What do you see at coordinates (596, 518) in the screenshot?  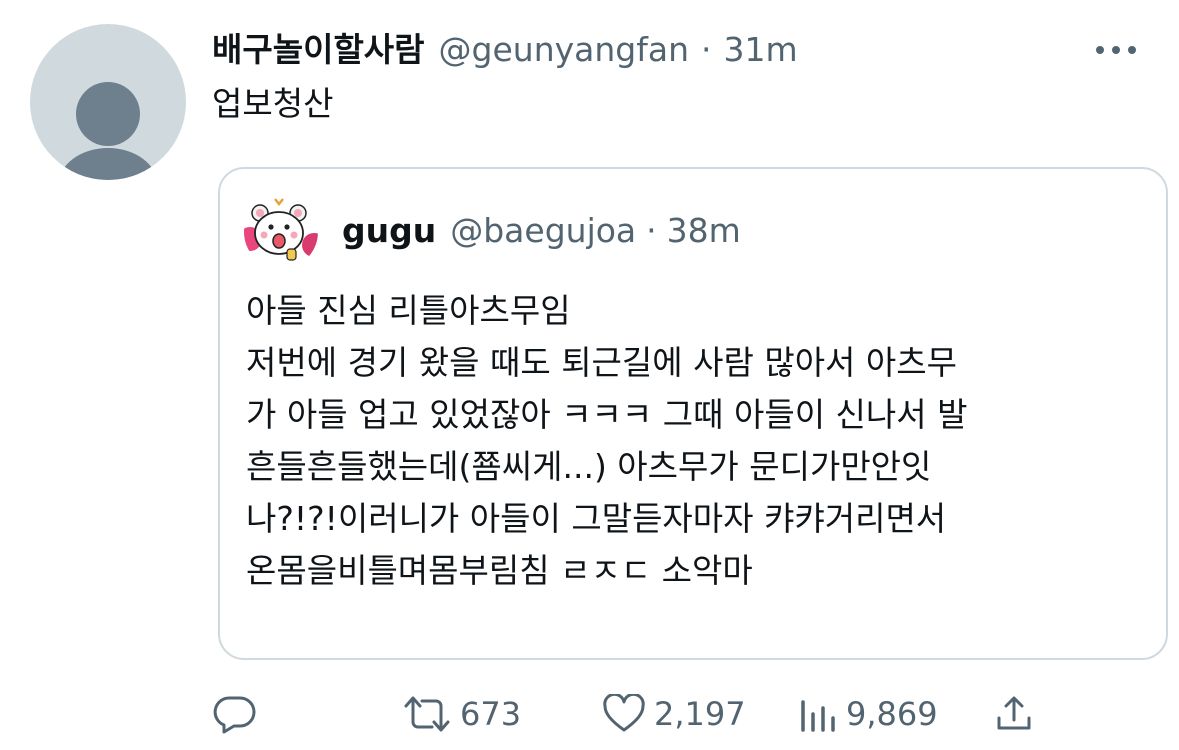 I see `quoted-text-line: 나?!?!이러니가 아들이 그말듣자마자 캬캬거리면서` at bounding box center [596, 518].